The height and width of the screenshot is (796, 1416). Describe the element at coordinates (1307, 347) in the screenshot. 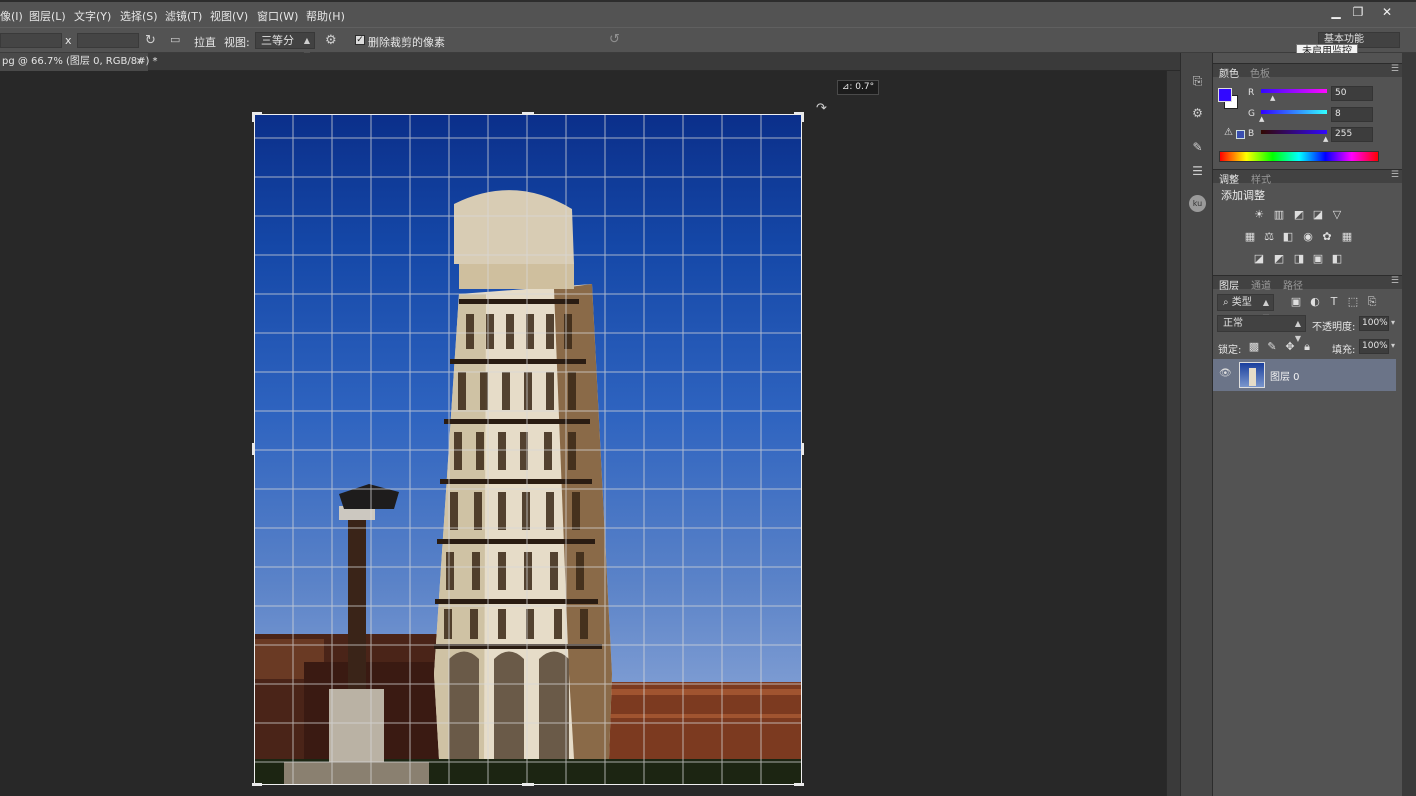

I see `lock-all-icon: 🔒︎` at that location.